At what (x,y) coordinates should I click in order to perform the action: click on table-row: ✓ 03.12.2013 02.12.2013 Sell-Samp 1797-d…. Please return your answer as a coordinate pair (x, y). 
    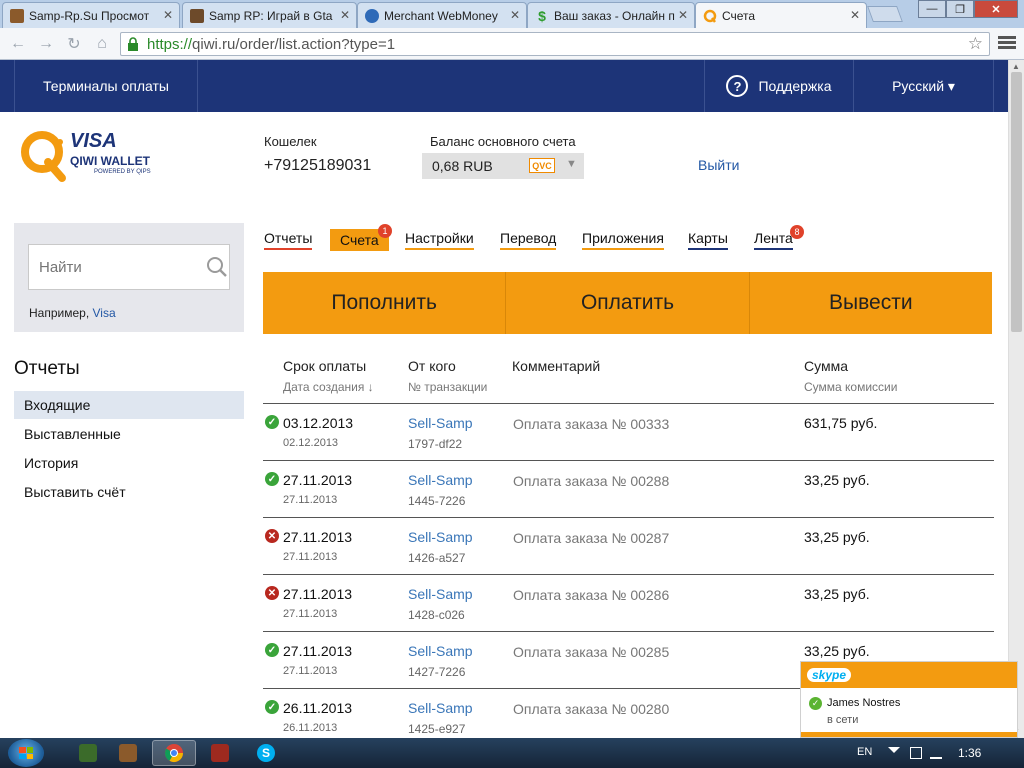
    Looking at the image, I should click on (628, 432).